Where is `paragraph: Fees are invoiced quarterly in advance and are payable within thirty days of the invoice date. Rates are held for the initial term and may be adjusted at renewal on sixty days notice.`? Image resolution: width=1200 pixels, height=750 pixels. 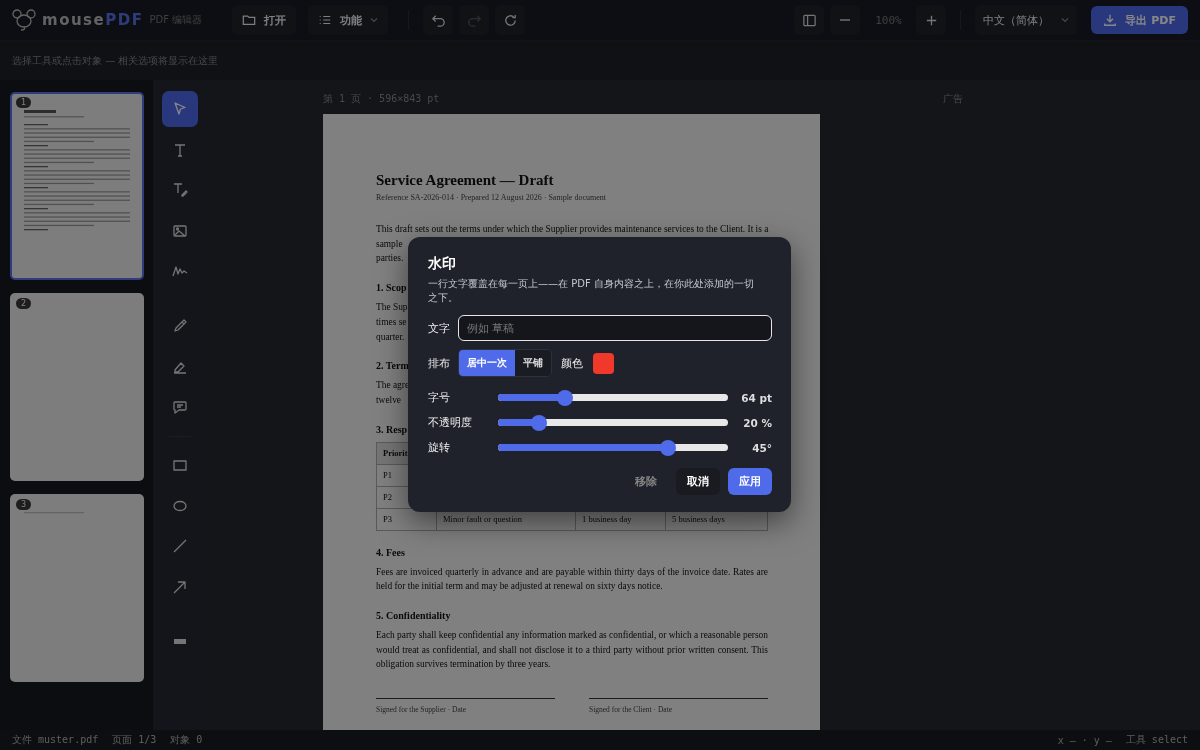 paragraph: Fees are invoiced quarterly in advance and are payable within thirty days of the invoice date. Rates are held for the initial term and may be adjusted at renewal on sixty days notice. is located at coordinates (572, 579).